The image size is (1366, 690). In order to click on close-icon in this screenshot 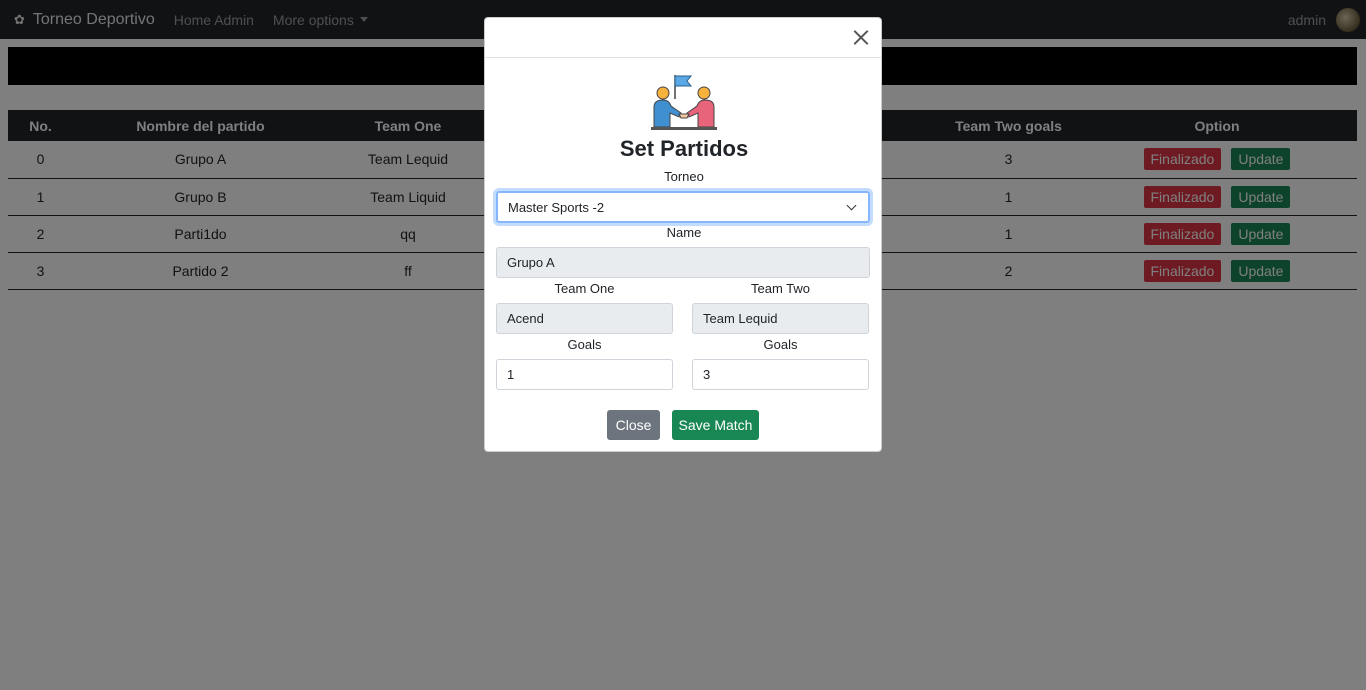, I will do `click(861, 37)`.